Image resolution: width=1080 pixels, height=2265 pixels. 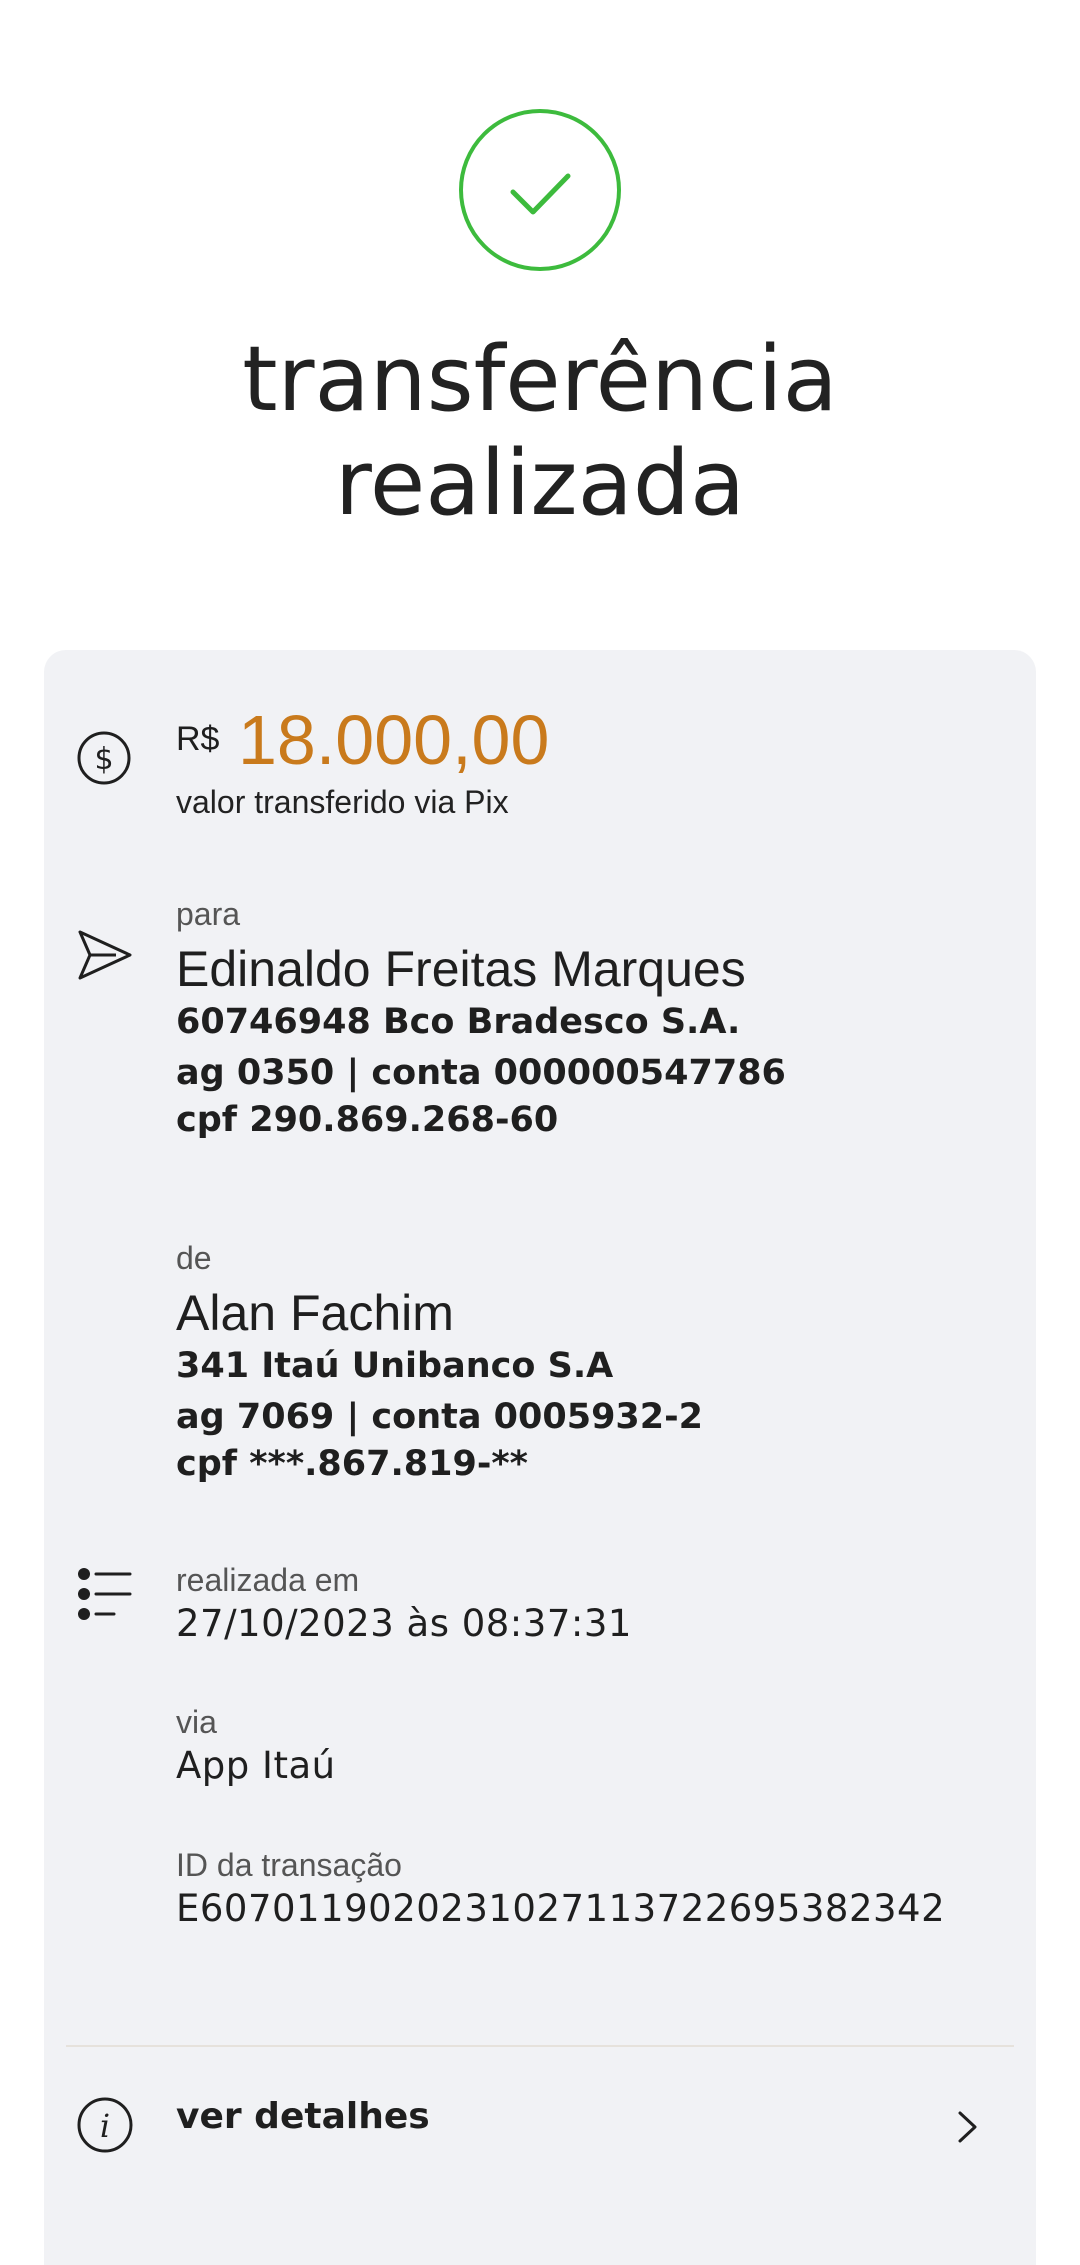 What do you see at coordinates (540, 483) in the screenshot?
I see `title-line-2: realizada` at bounding box center [540, 483].